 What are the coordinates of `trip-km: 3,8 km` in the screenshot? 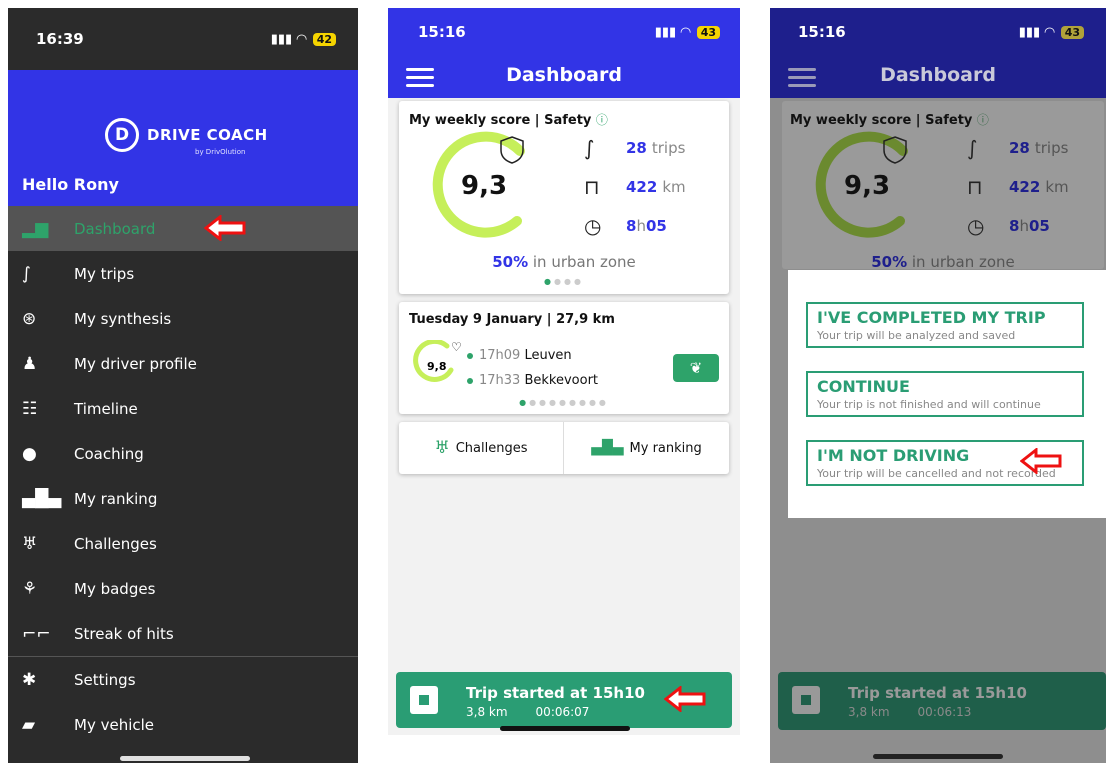 It's located at (487, 712).